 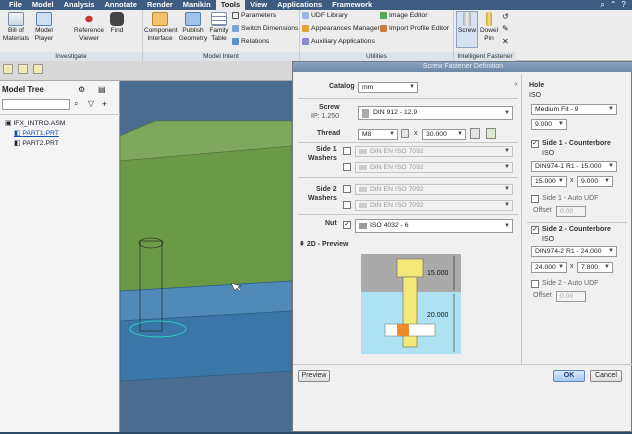 I want to click on tree-settings-icon: ⚙, so click(x=81, y=89).